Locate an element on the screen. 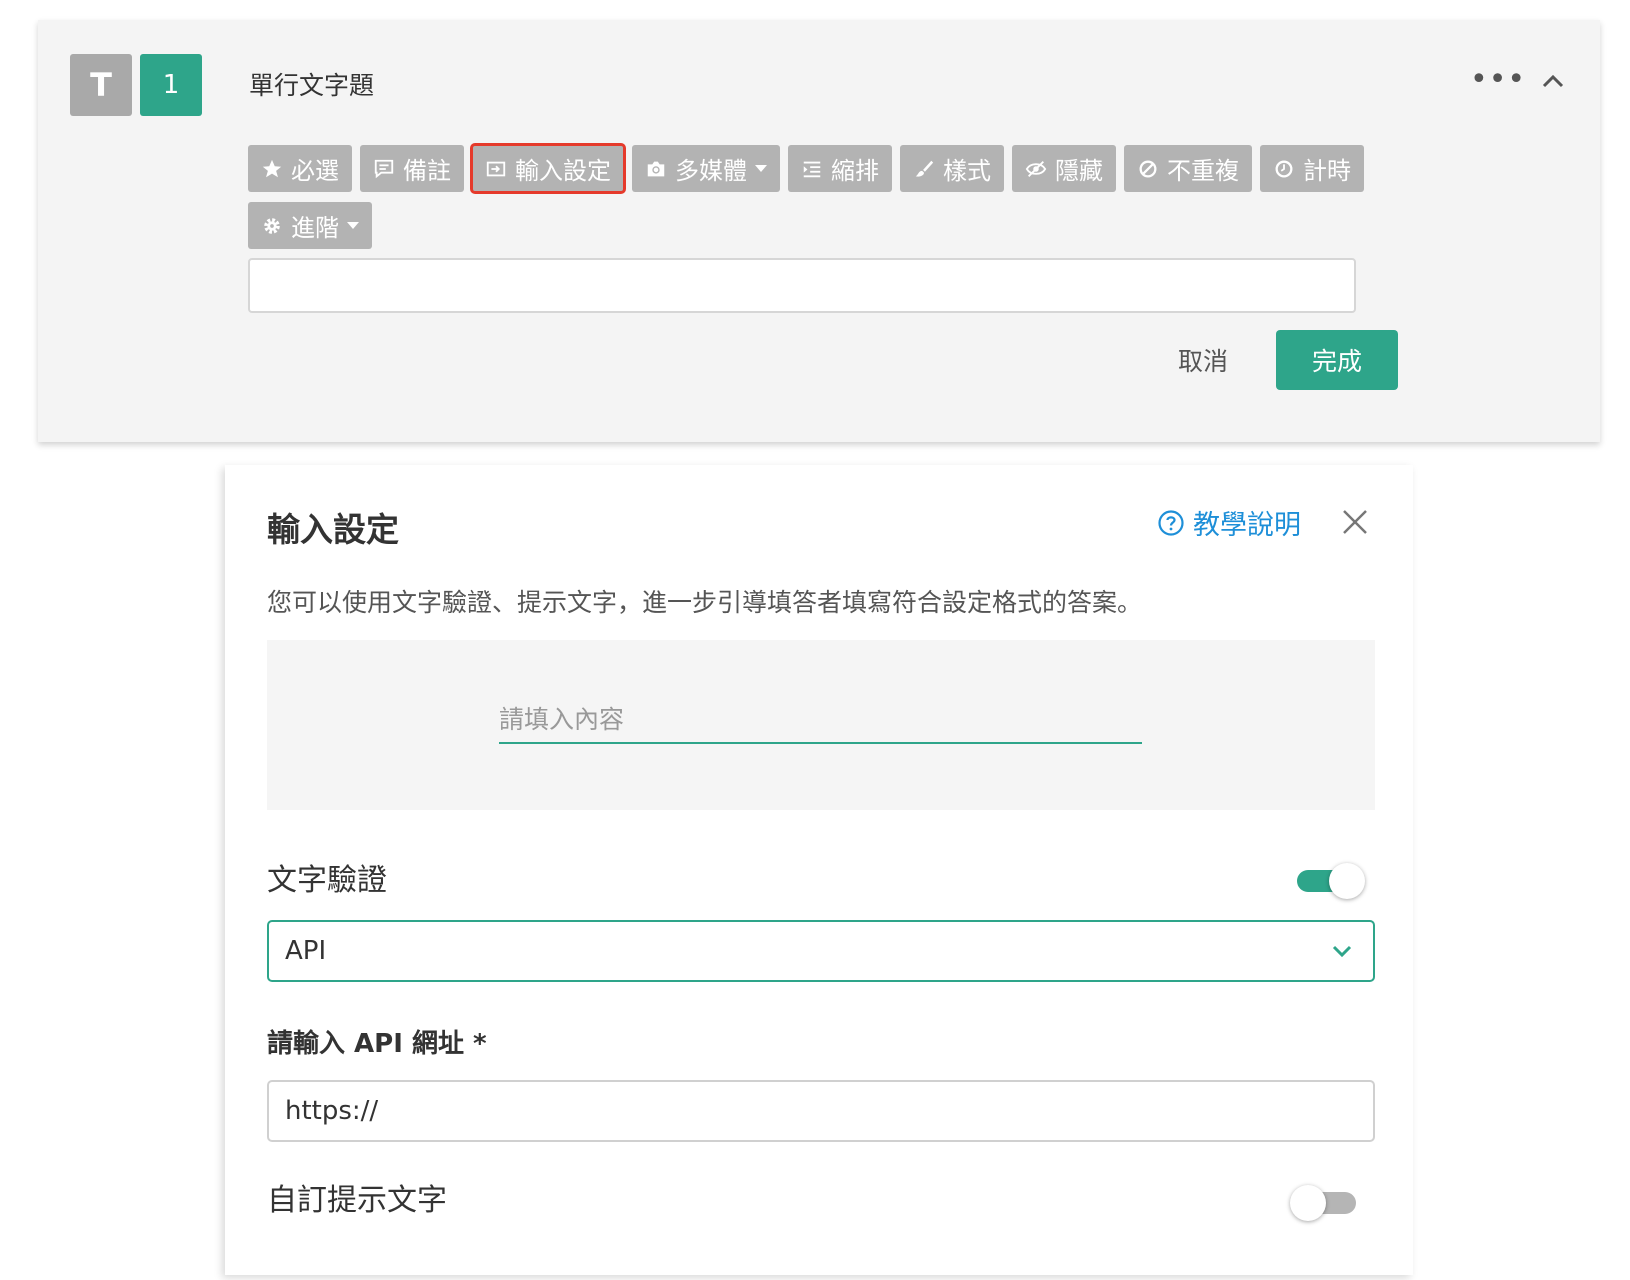 The width and height of the screenshot is (1630, 1280). timer-button-label: 計時 is located at coordinates (1327, 171).